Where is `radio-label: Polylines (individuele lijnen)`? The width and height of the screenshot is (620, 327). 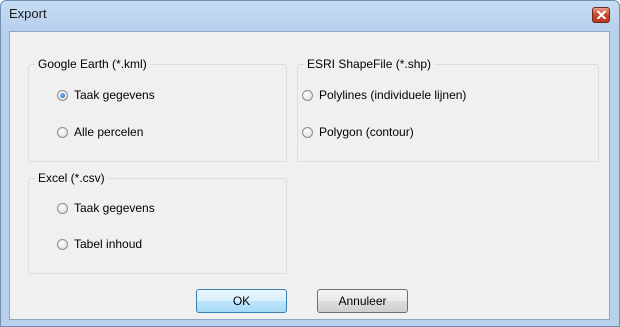
radio-label: Polylines (individuele lijnen) is located at coordinates (393, 95).